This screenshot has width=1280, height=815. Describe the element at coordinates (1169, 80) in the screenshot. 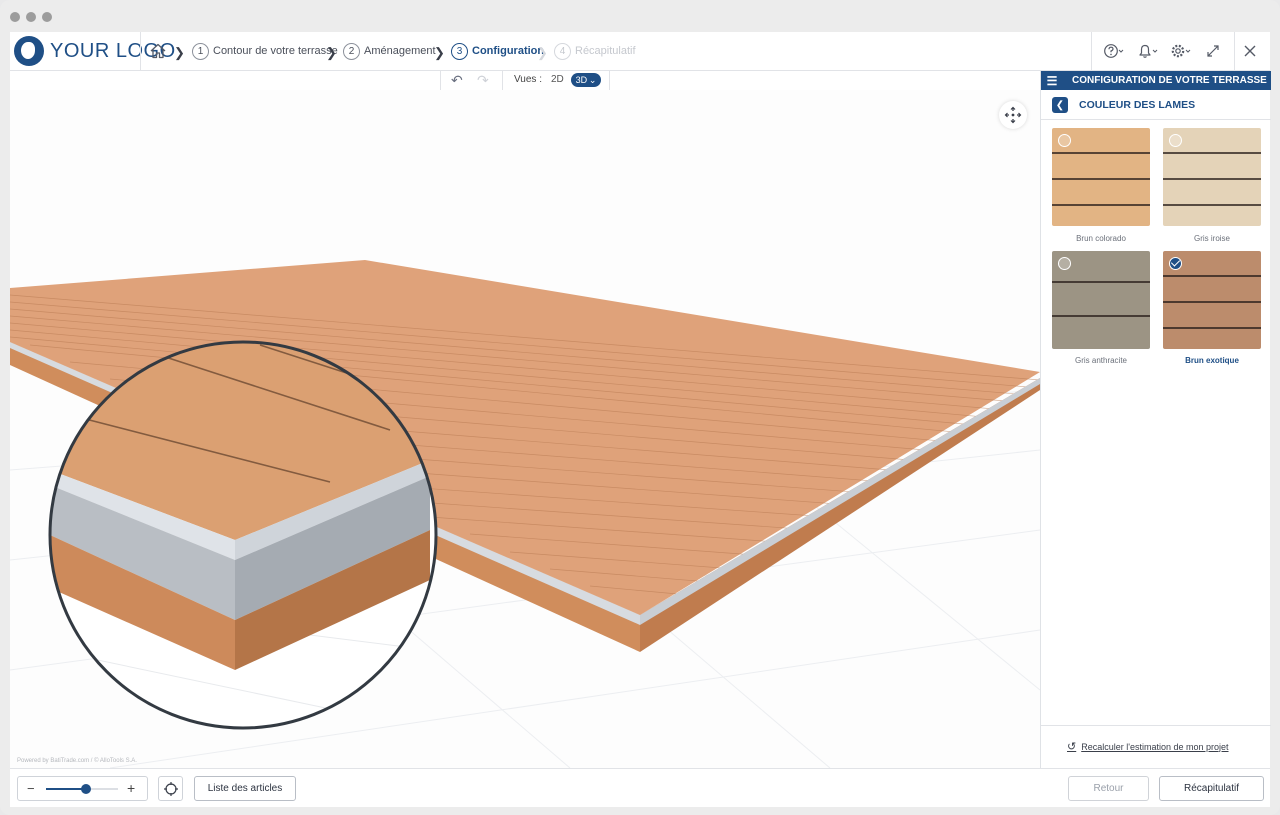

I see `panel-title: CONFIGURATION DE VOTRE TERRASSE` at that location.